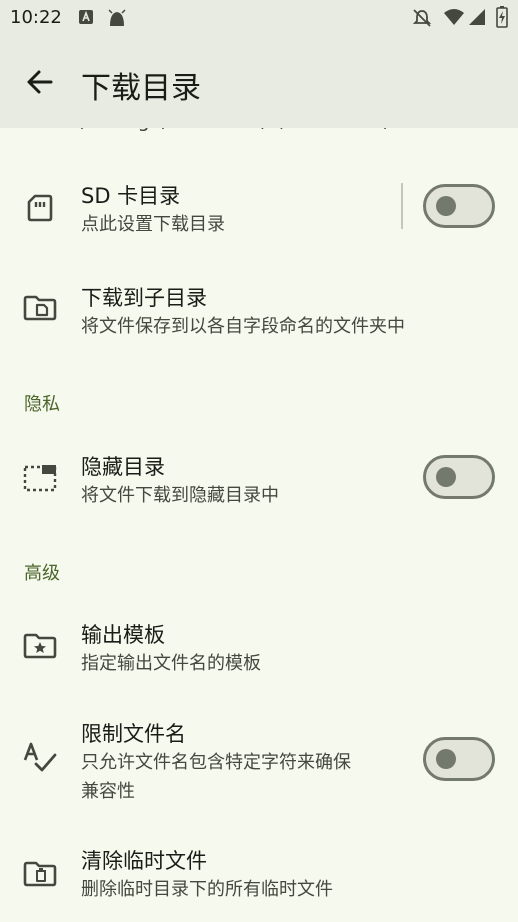  What do you see at coordinates (141, 88) in the screenshot?
I see `page-title: 下载目录` at bounding box center [141, 88].